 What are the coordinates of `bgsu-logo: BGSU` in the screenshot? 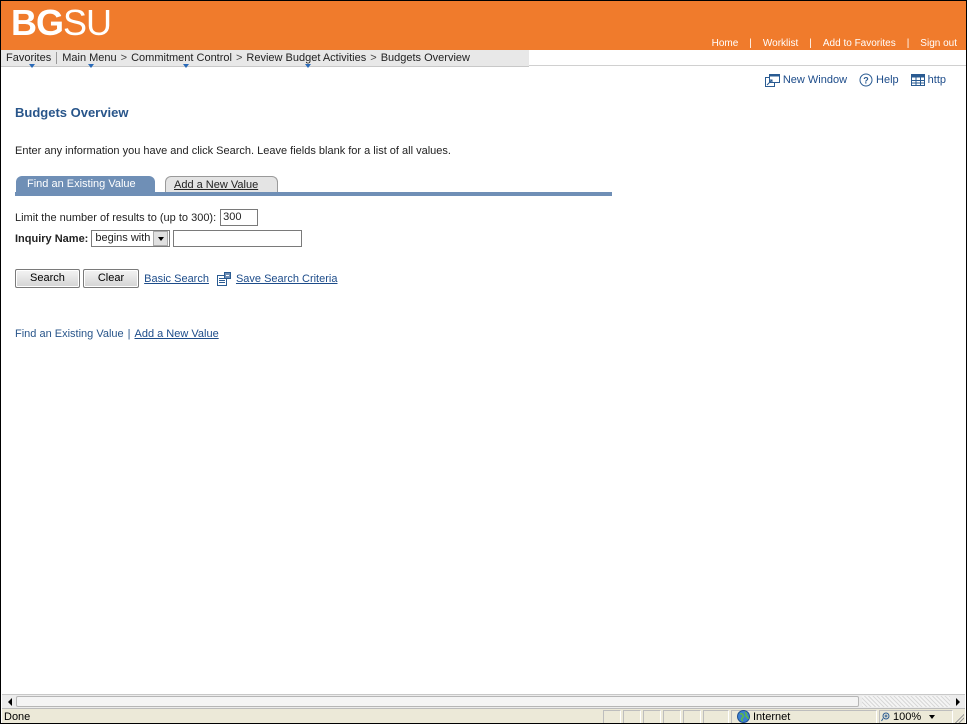 It's located at (61, 22).